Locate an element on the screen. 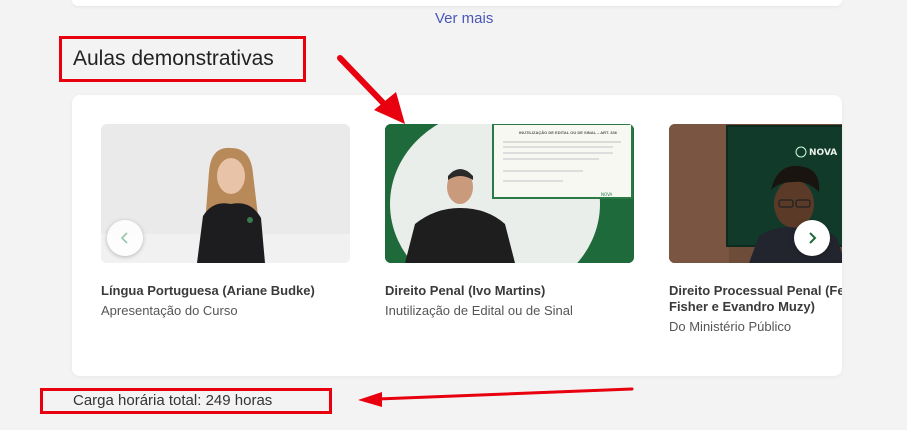  previous-section-card is located at coordinates (457, 3).